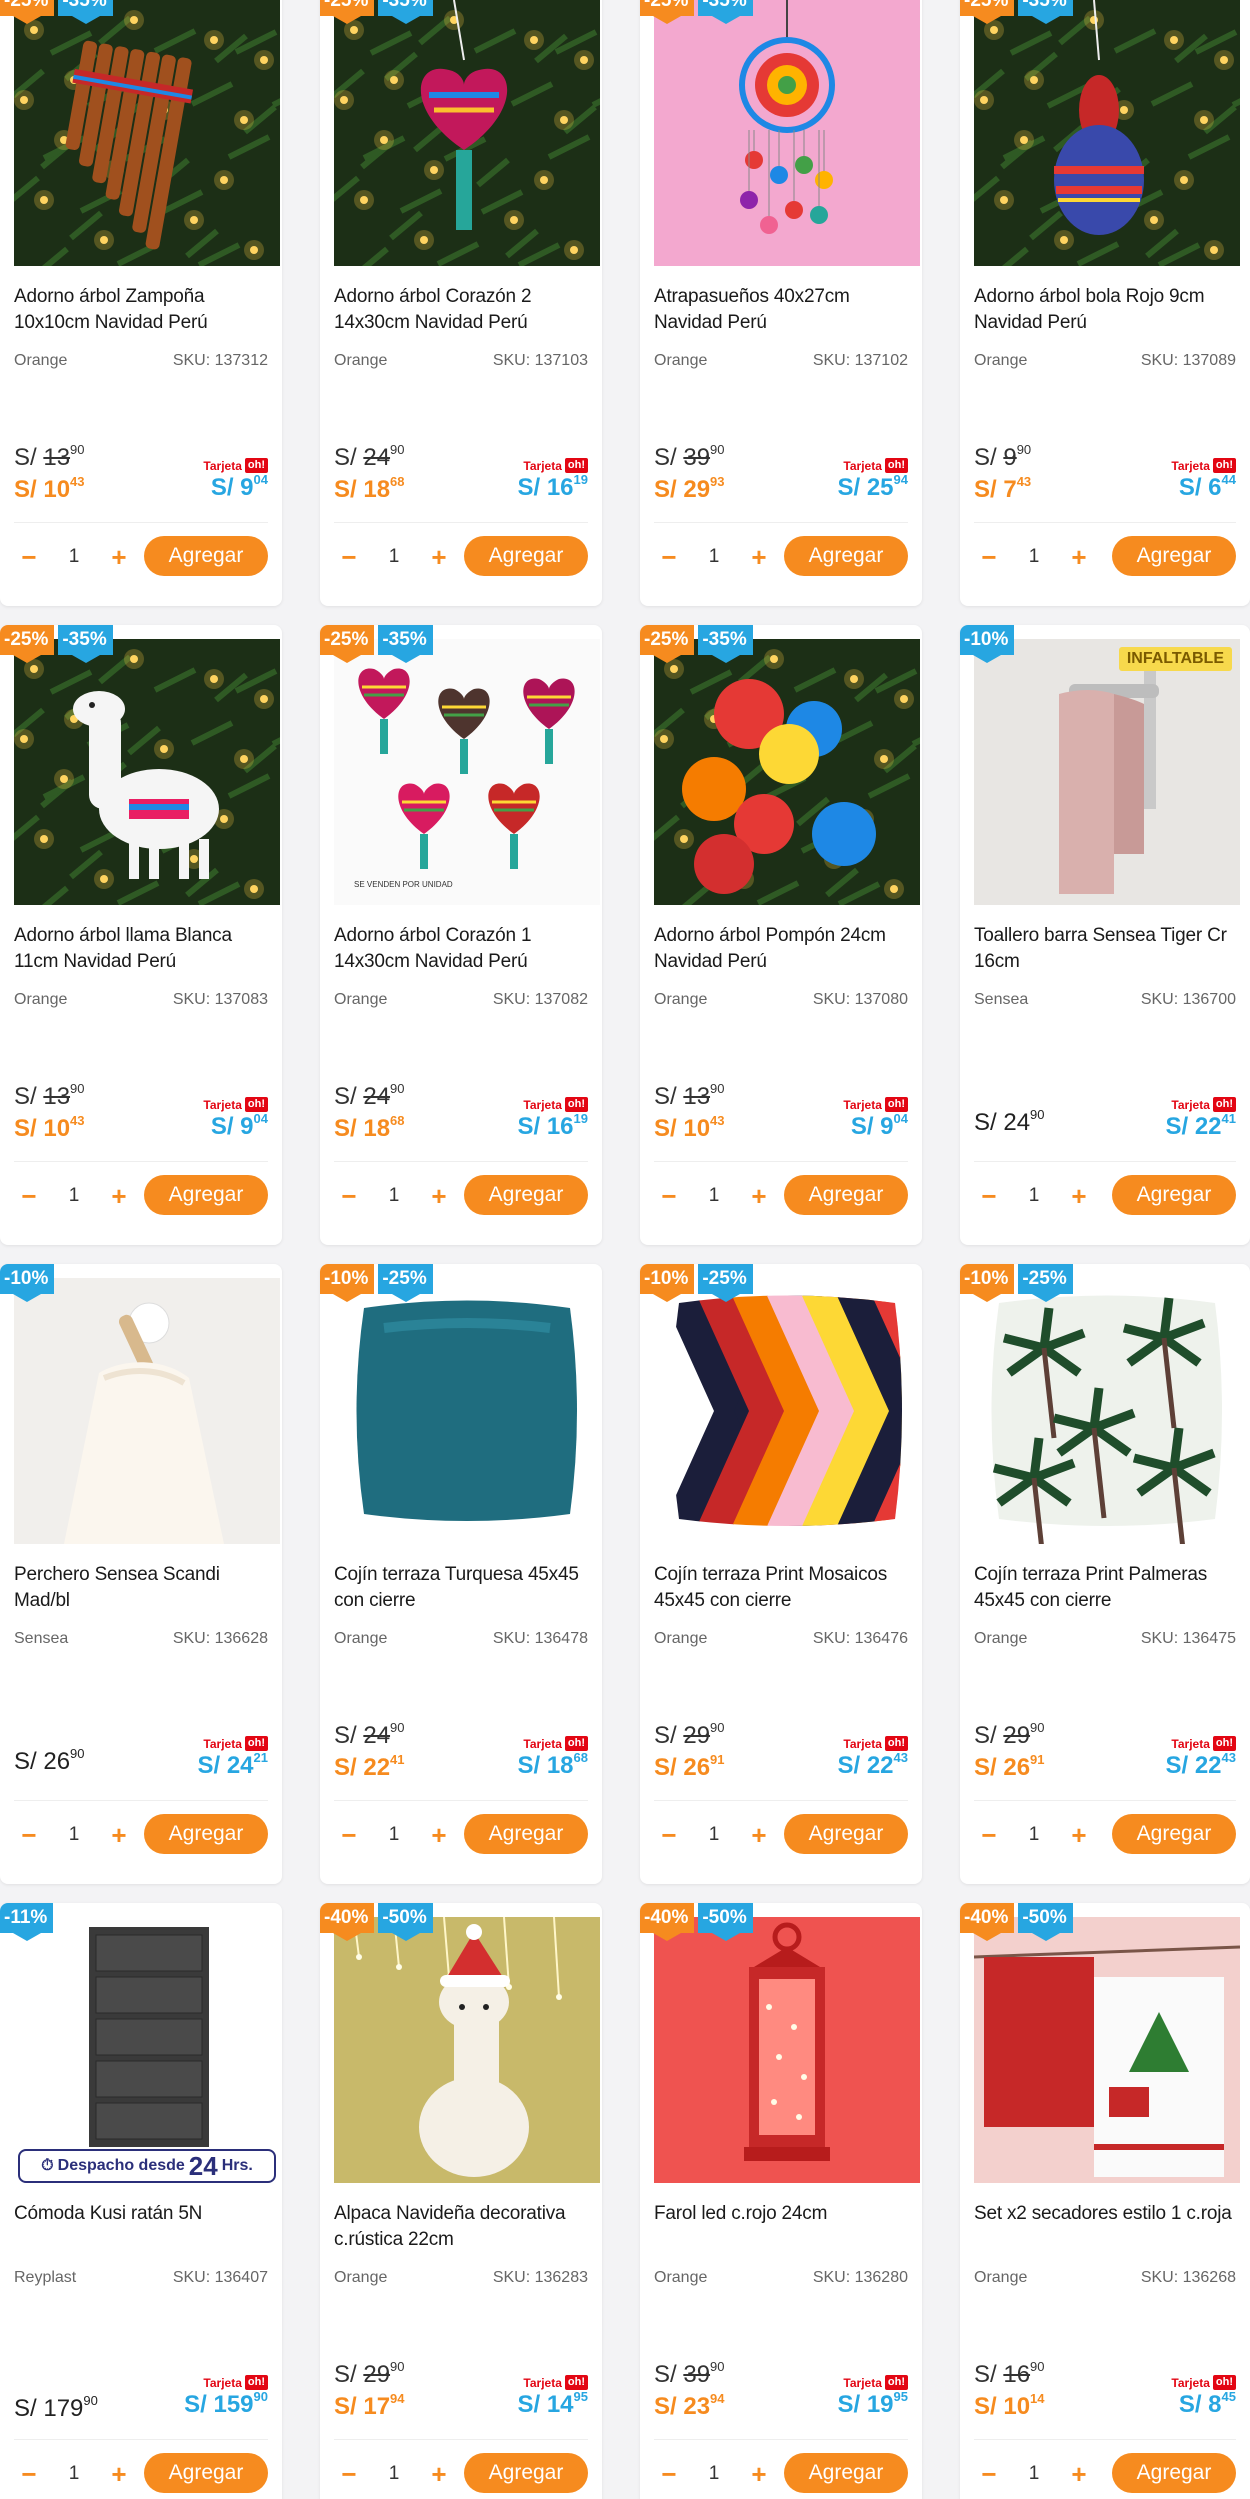  Describe the element at coordinates (1105, 2214) in the screenshot. I see `product-name: Set x2 secadores estilo 1 c.roja` at that location.